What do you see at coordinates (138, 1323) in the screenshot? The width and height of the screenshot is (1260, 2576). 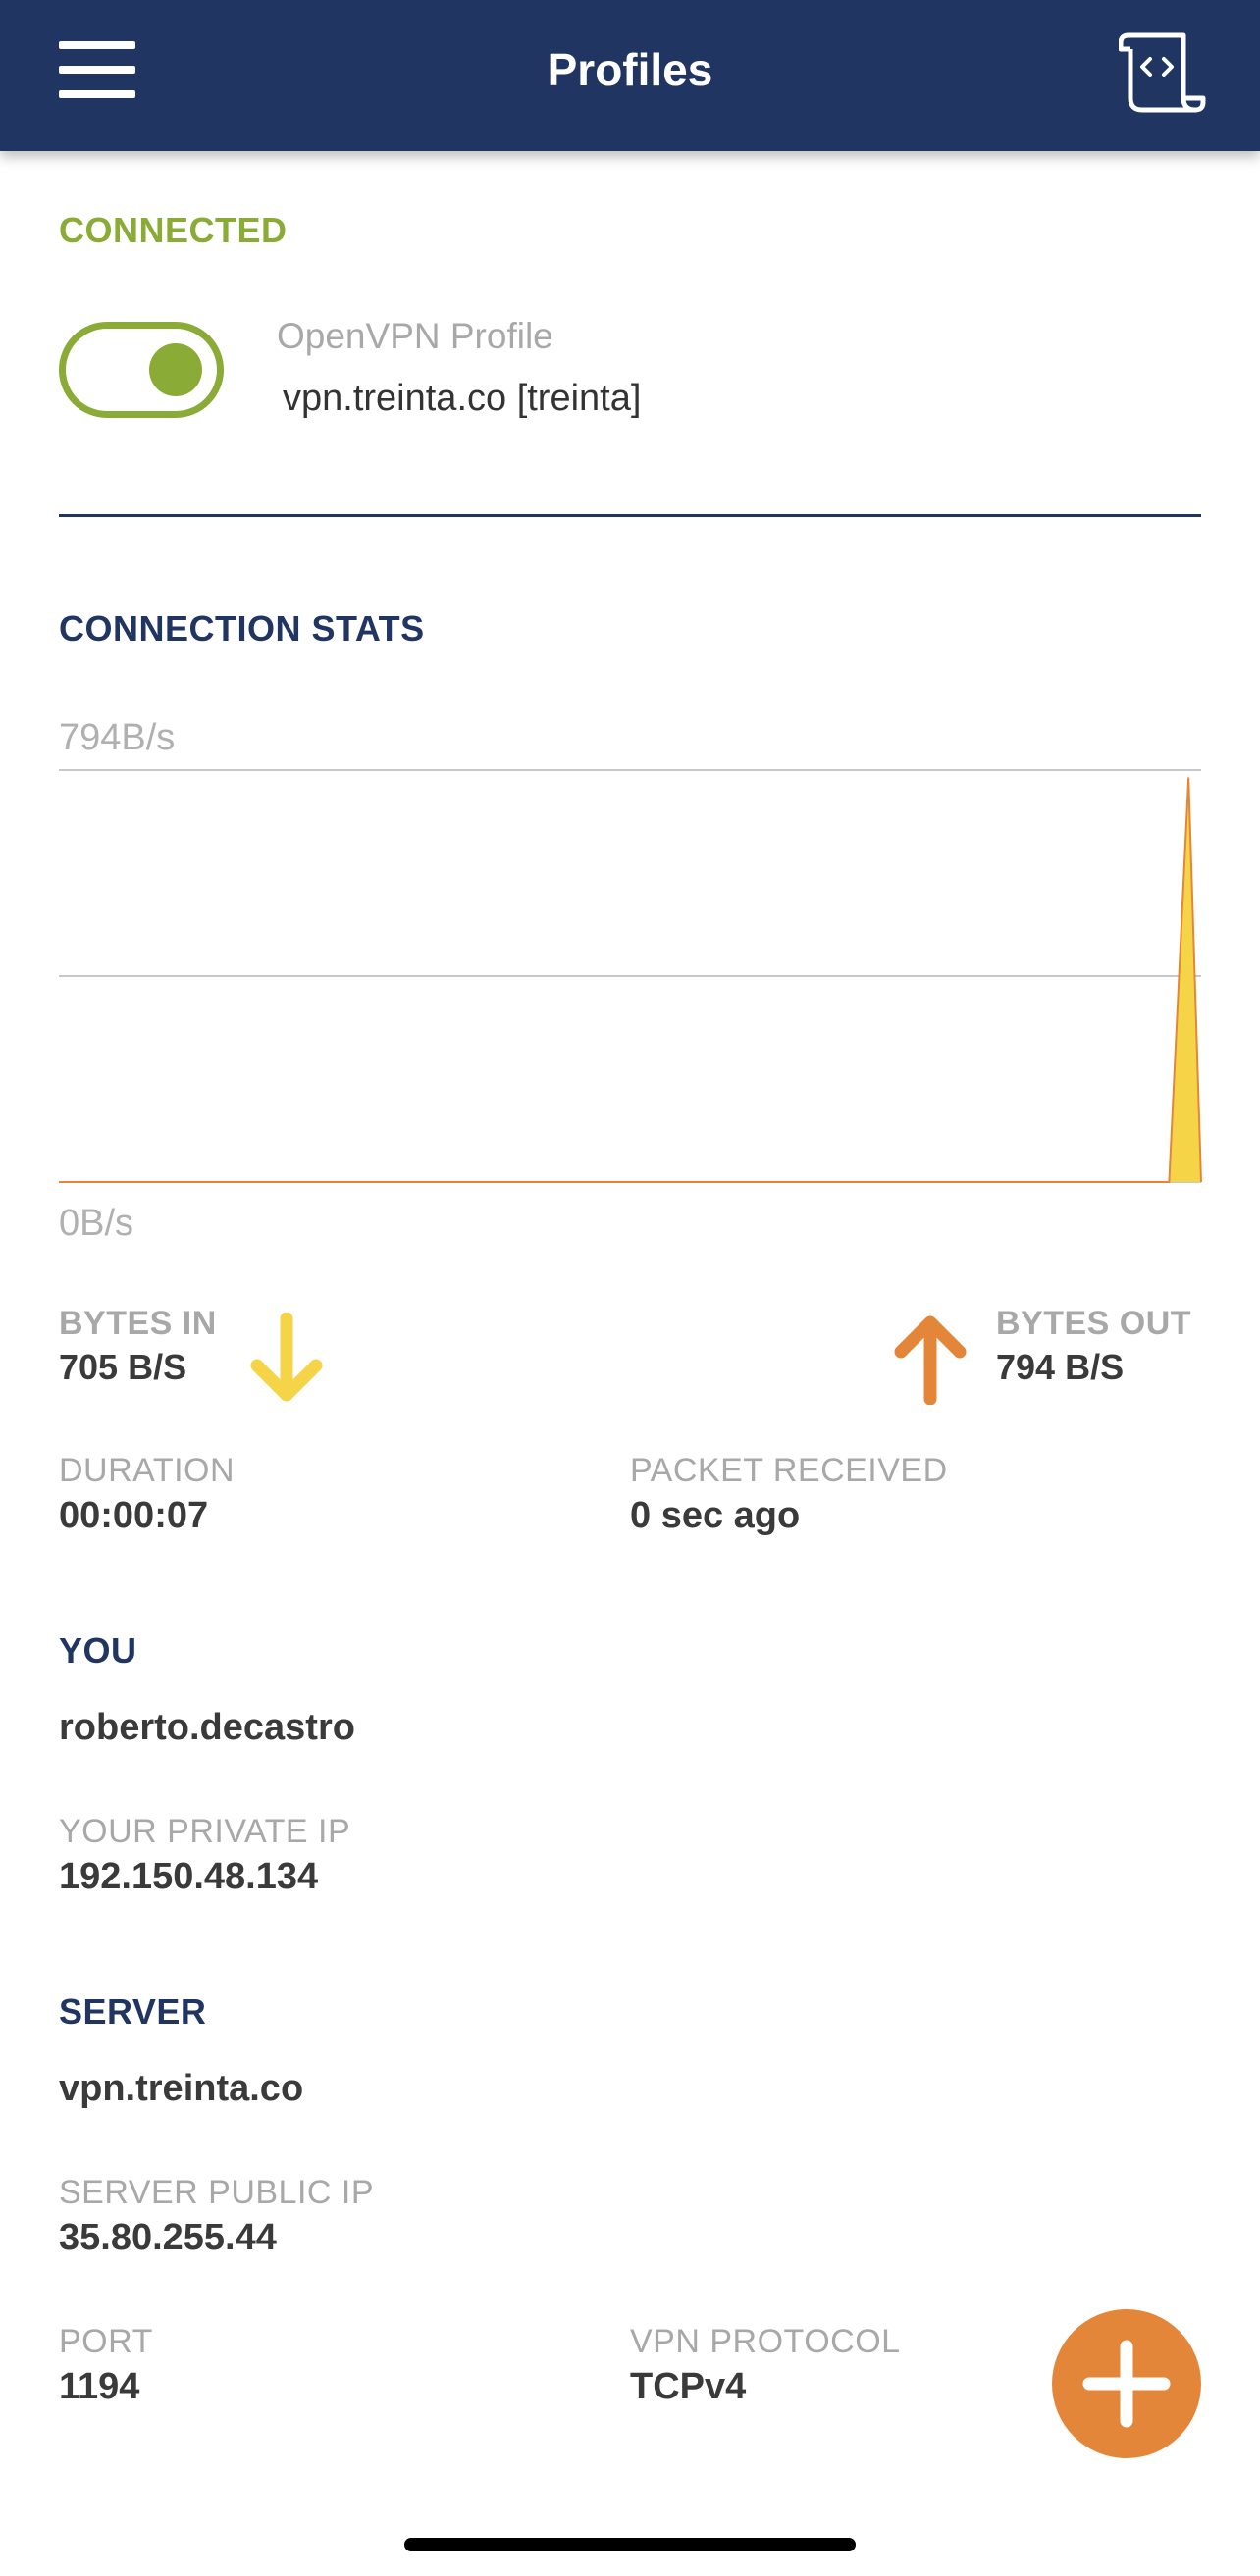 I see `bytes-in-label: BYTES IN` at bounding box center [138, 1323].